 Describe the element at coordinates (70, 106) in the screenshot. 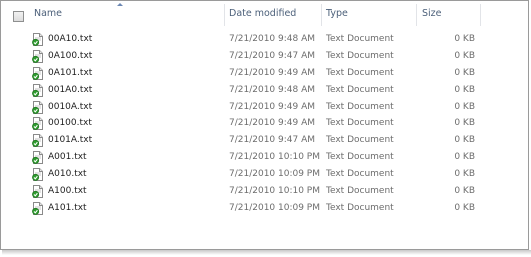

I see `file-name: 0010A.txt` at that location.